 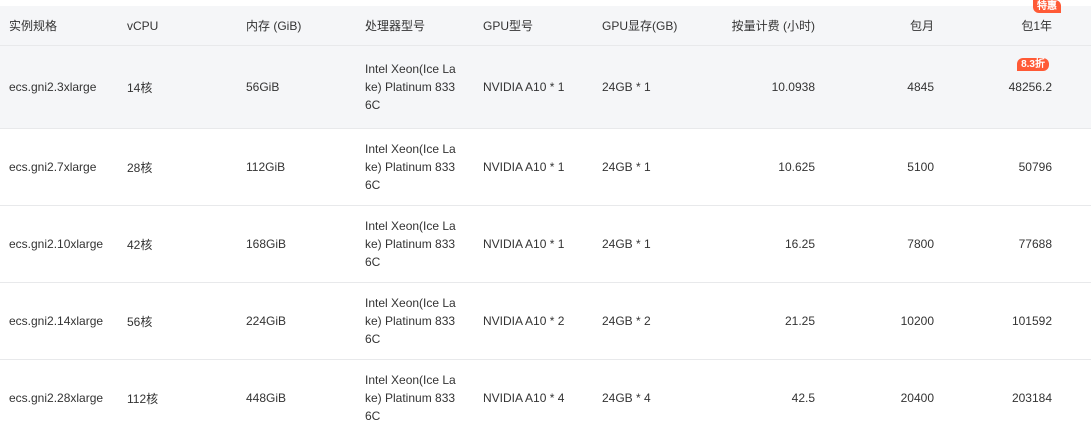 I want to click on cell-yearly: 77688, so click(x=1035, y=244).